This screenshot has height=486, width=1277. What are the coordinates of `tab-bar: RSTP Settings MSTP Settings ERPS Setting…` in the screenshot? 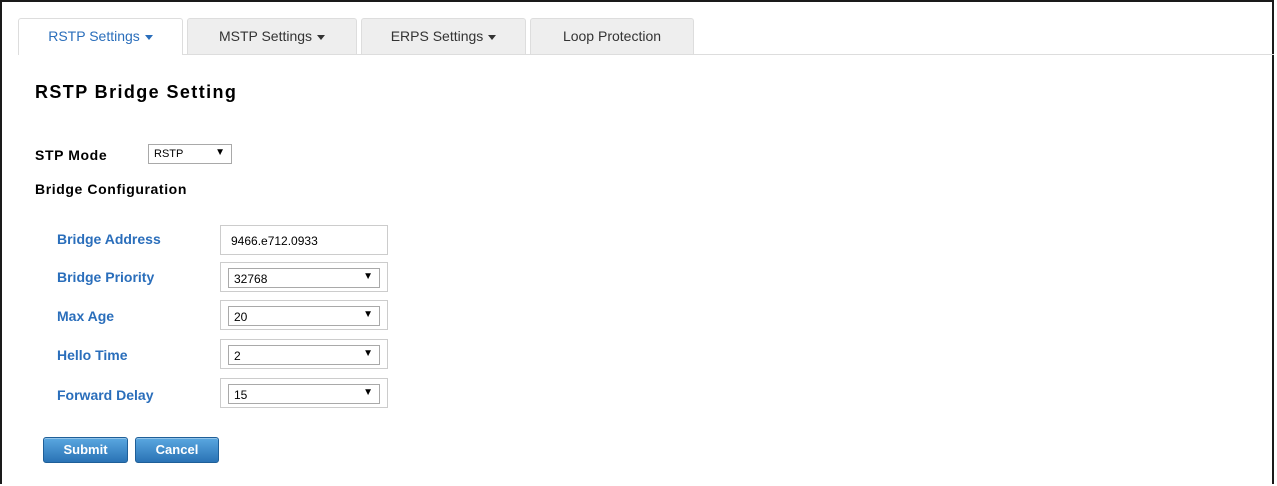 It's located at (646, 36).